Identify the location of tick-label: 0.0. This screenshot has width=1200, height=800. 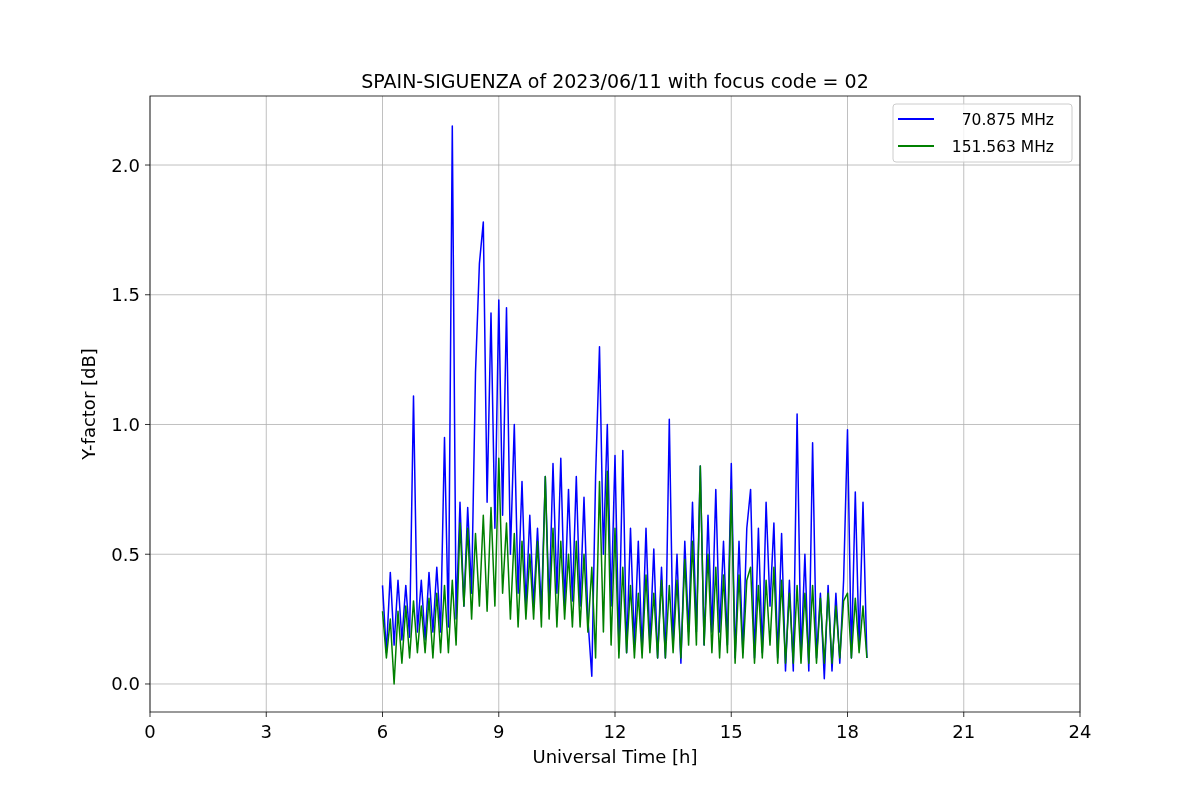
(125, 684).